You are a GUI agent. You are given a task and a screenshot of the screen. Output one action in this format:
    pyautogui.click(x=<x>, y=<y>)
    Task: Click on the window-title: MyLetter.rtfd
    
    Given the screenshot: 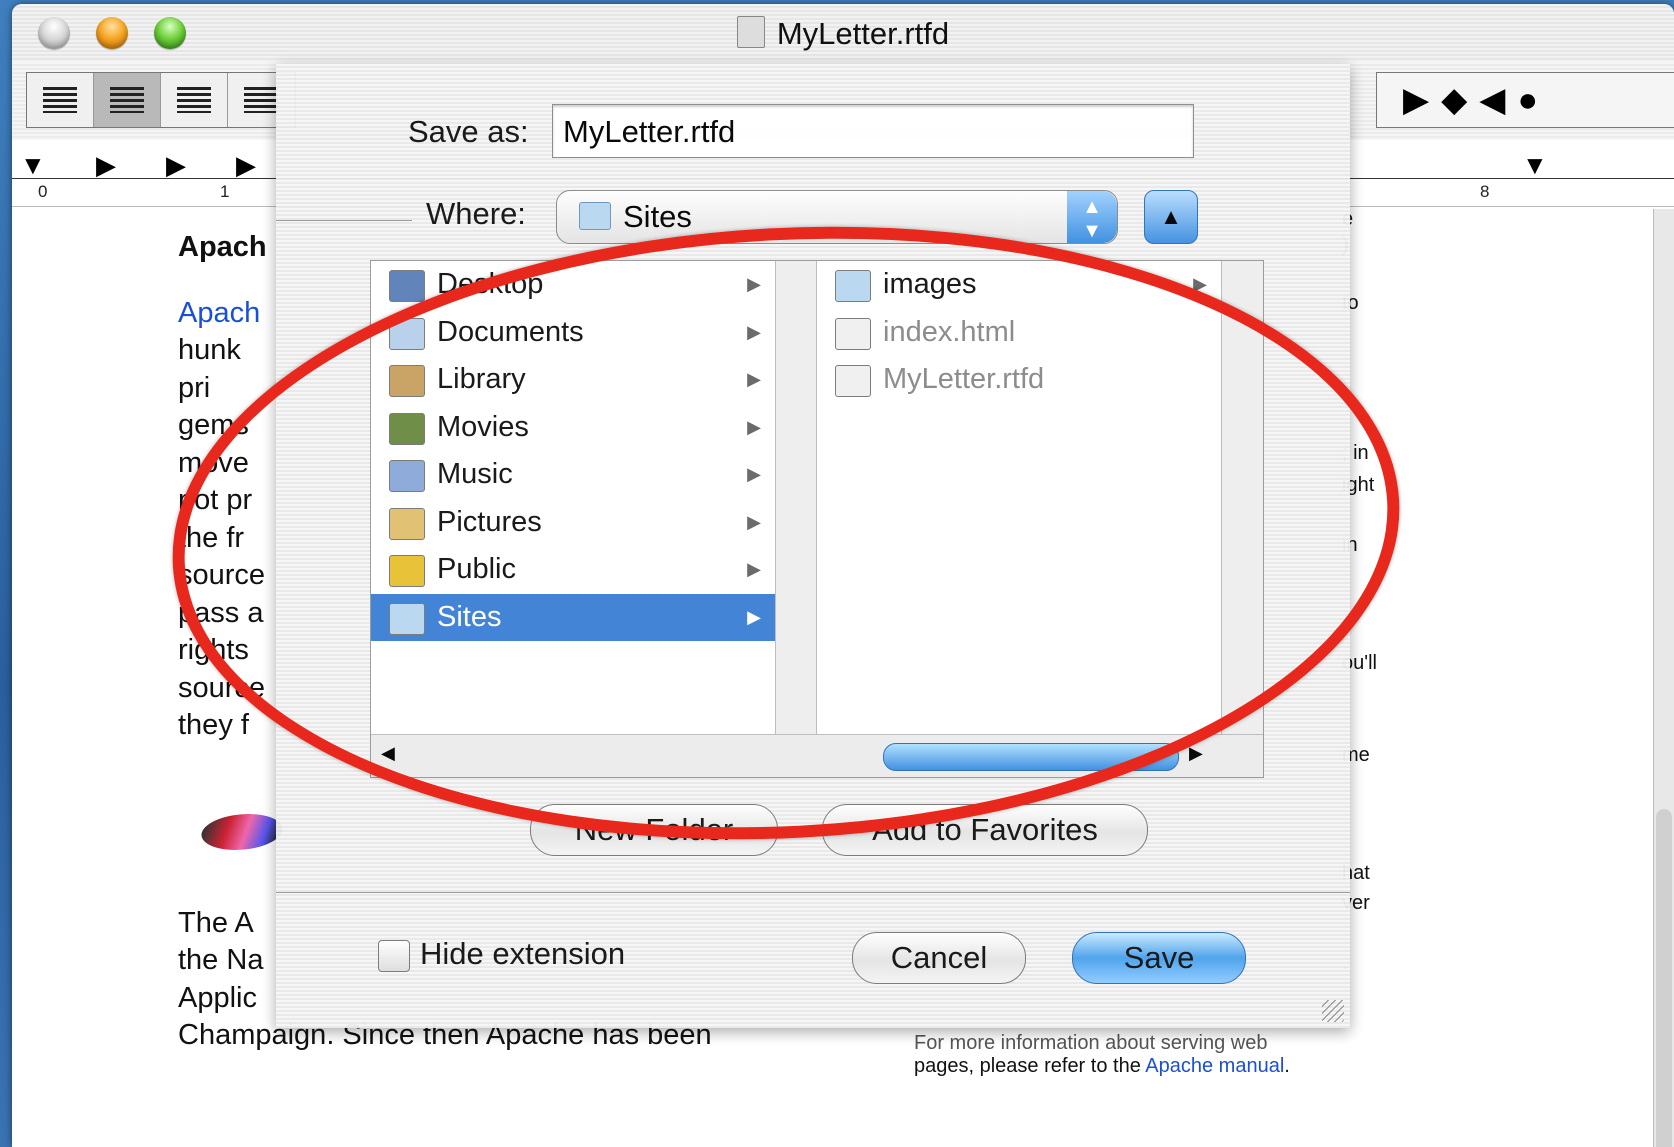 What is the action you would take?
    pyautogui.click(x=843, y=34)
    